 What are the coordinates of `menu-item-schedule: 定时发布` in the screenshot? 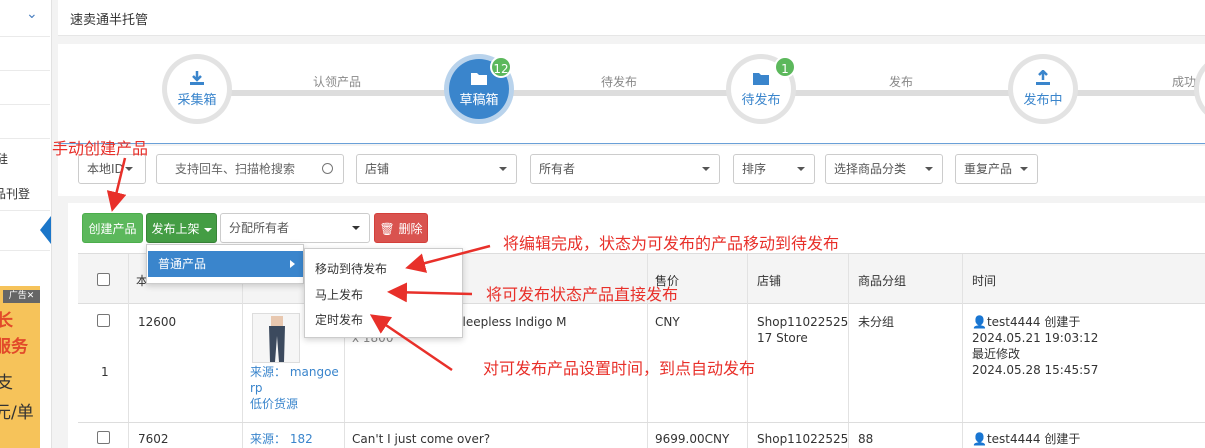 It's located at (339, 319).